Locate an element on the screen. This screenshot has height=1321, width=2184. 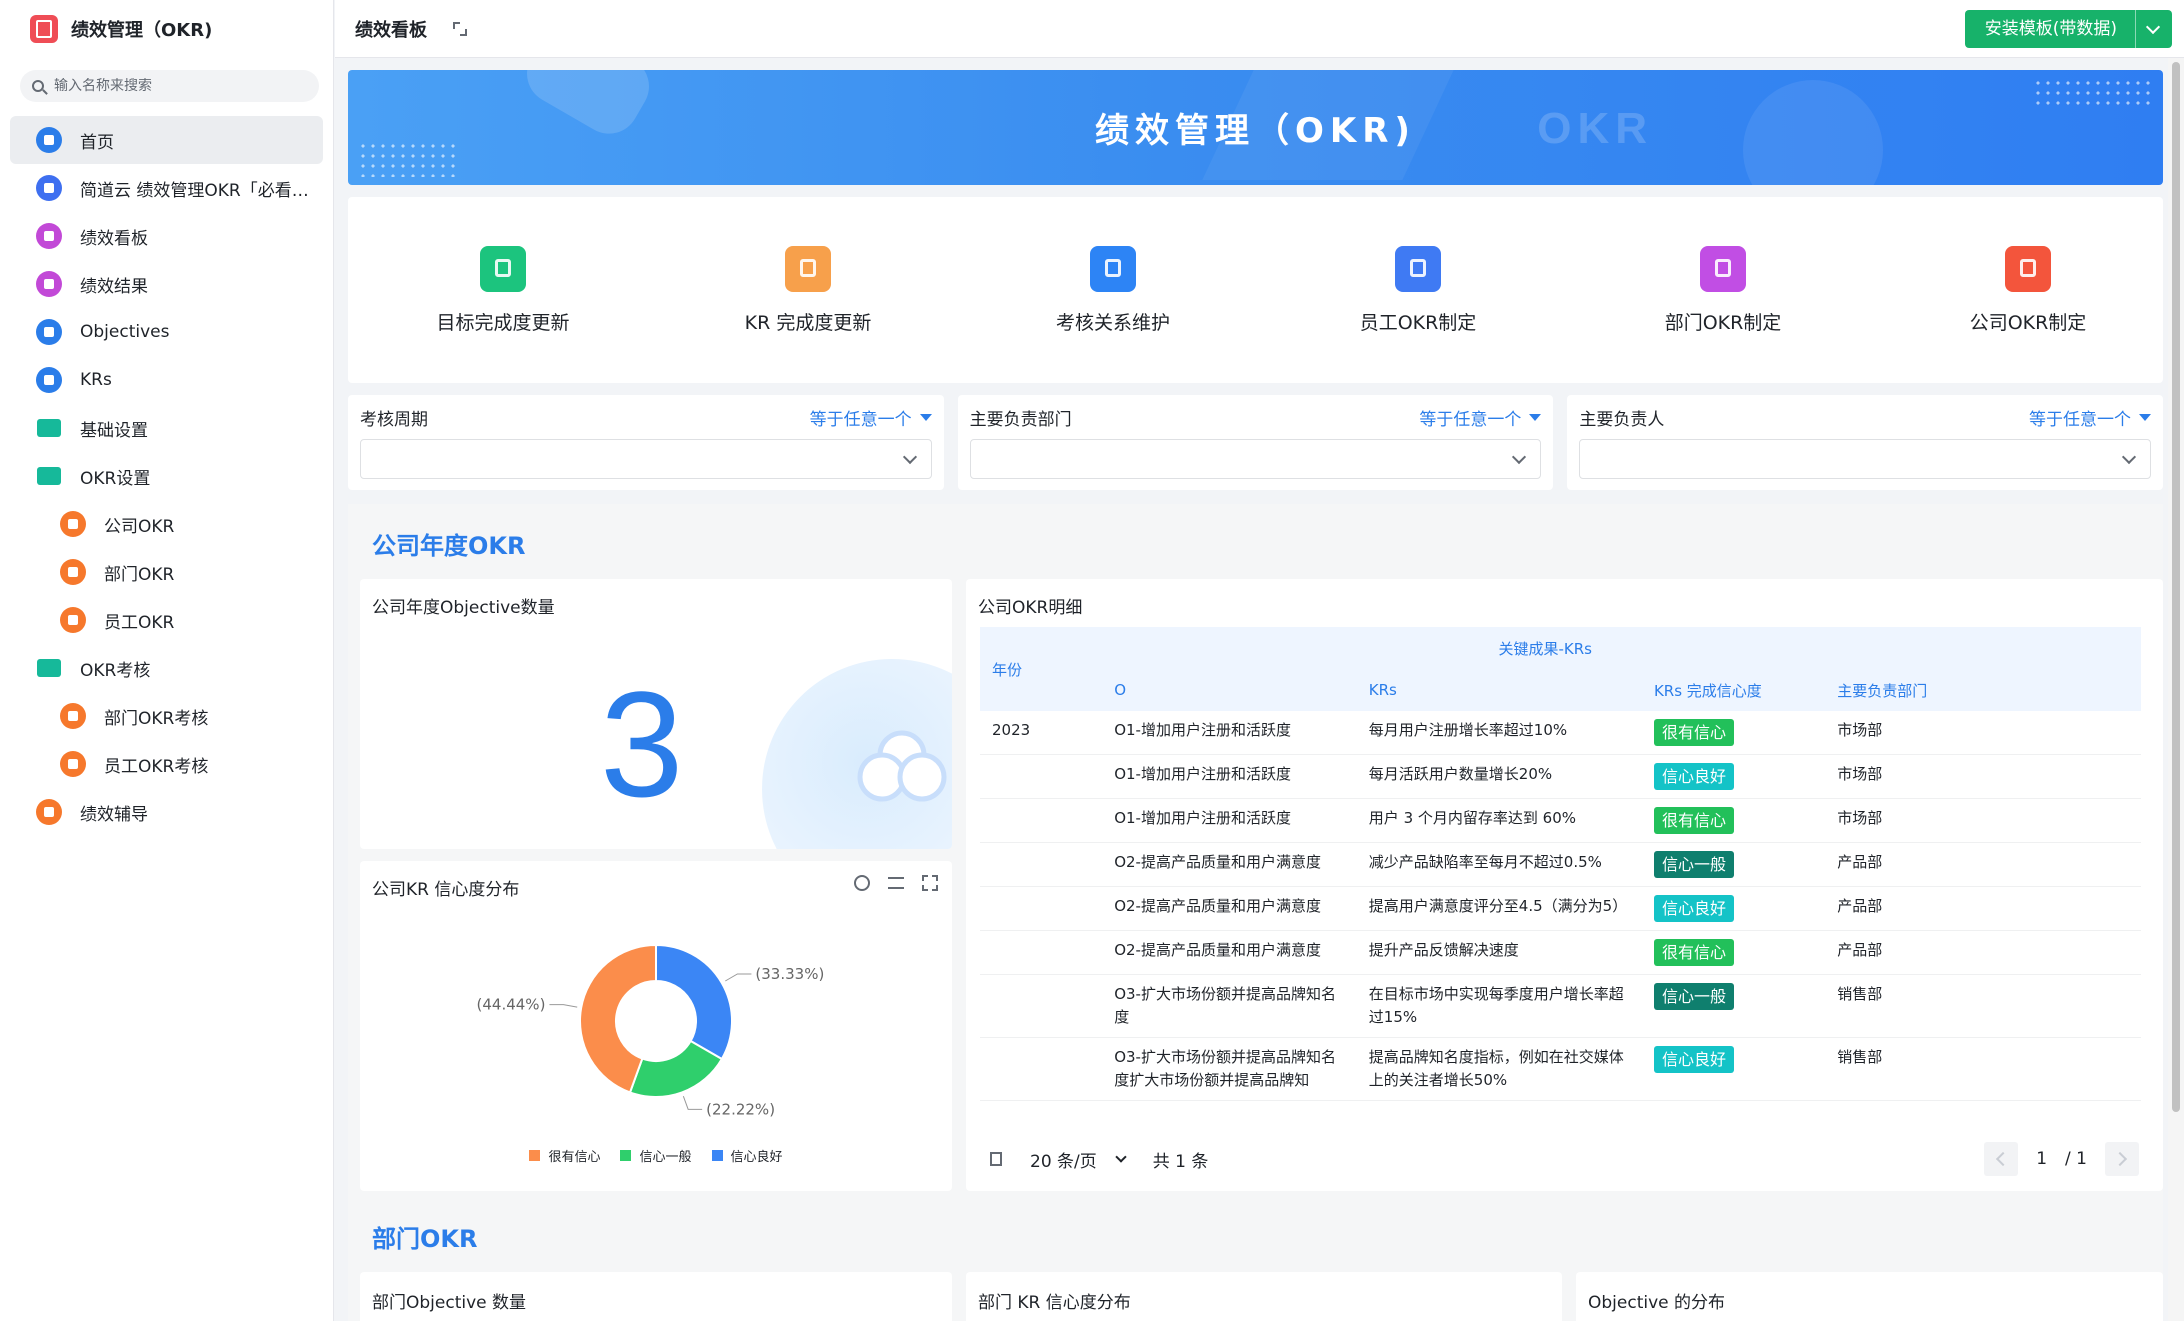
sidebar-item: 基础设置 is located at coordinates (166, 428).